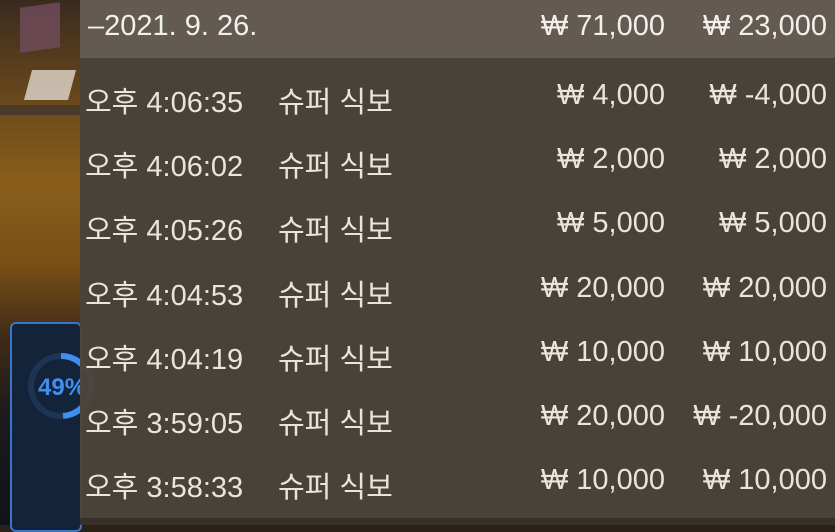 The width and height of the screenshot is (835, 532). I want to click on transaction-time: 오후 4:04:53, so click(164, 296).